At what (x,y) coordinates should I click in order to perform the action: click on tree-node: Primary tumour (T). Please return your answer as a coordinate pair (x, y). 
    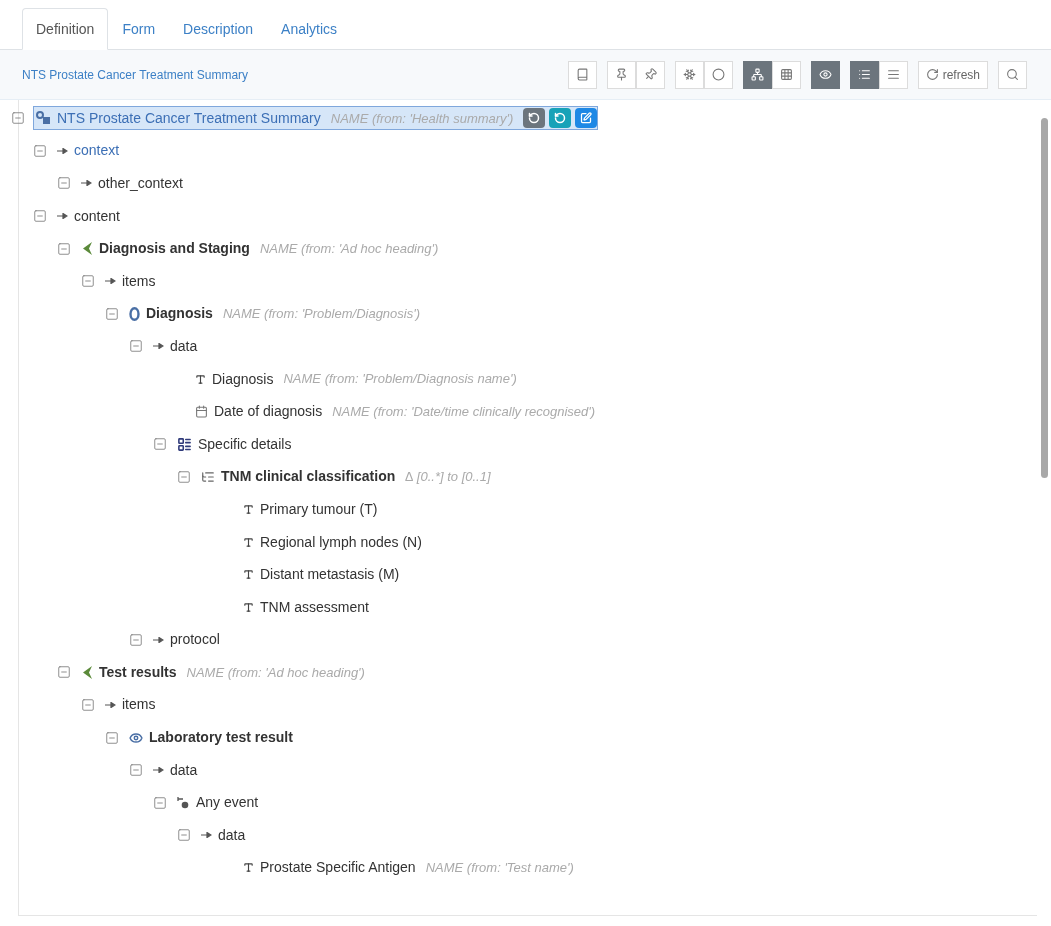
    Looking at the image, I should click on (310, 509).